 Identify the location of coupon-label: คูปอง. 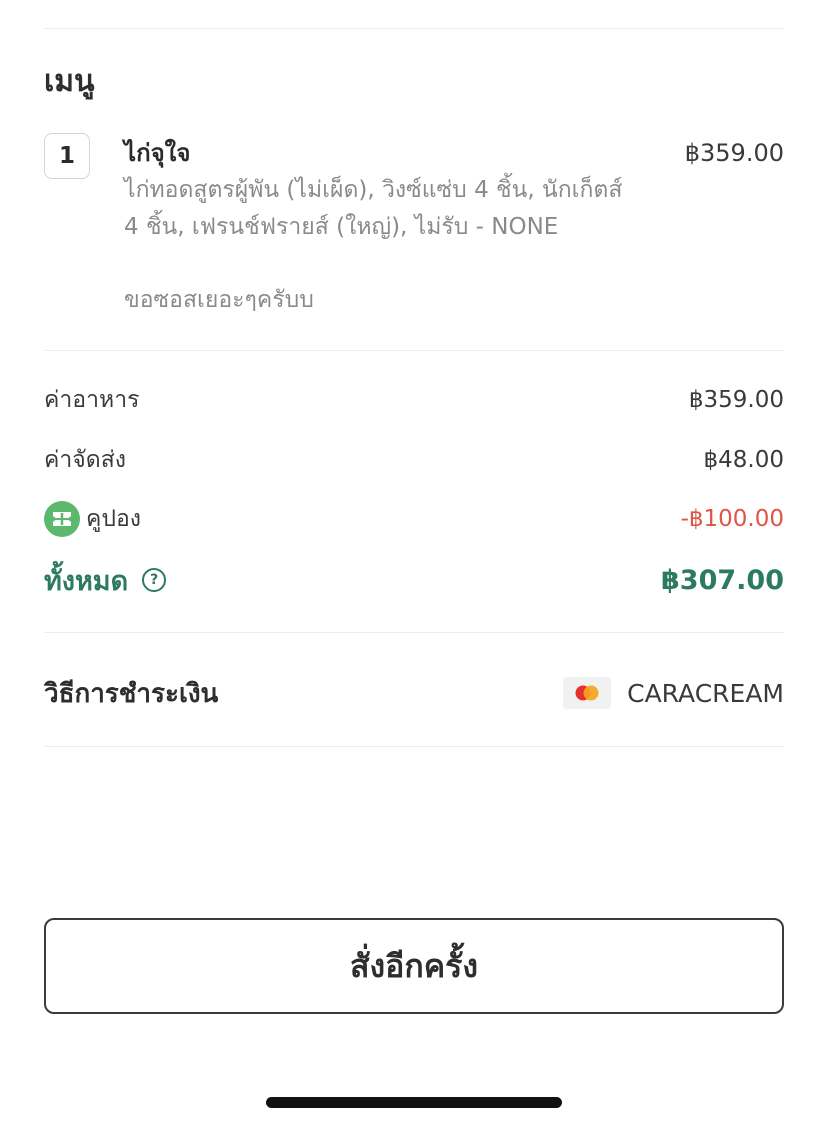
(114, 519).